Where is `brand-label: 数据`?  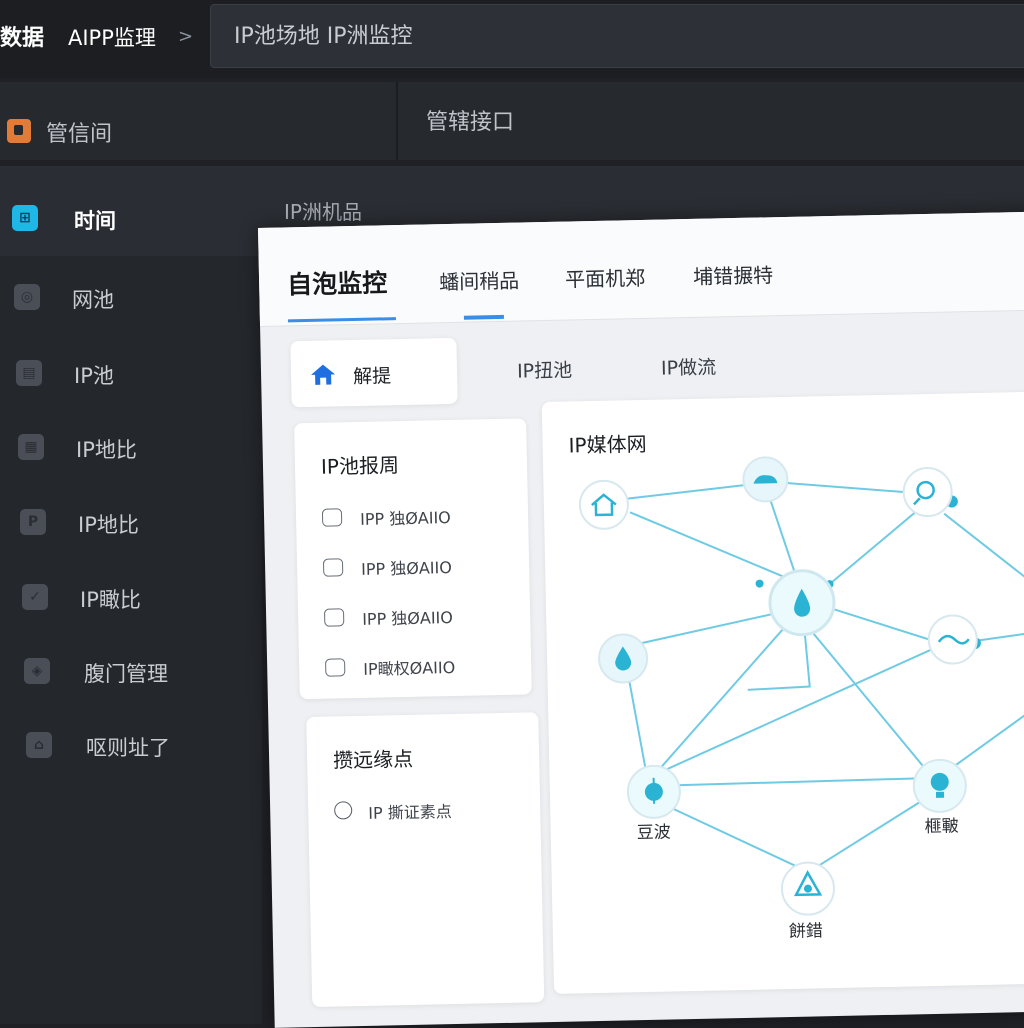
brand-label: 数据 is located at coordinates (22, 38).